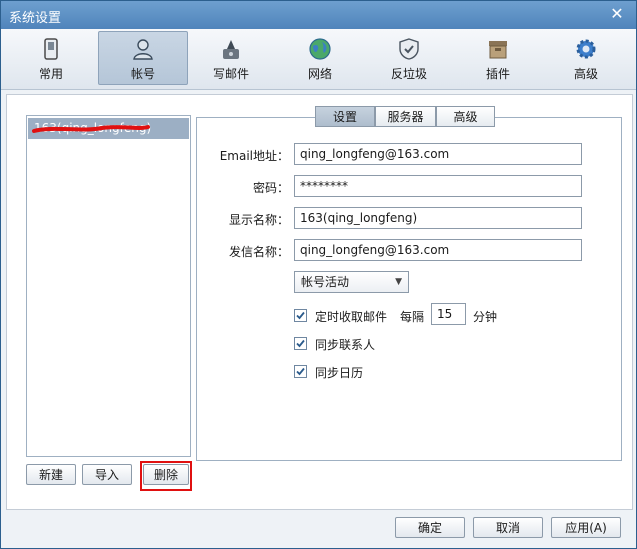 Image resolution: width=637 pixels, height=549 pixels. I want to click on toolbar-label: 网络, so click(319, 74).